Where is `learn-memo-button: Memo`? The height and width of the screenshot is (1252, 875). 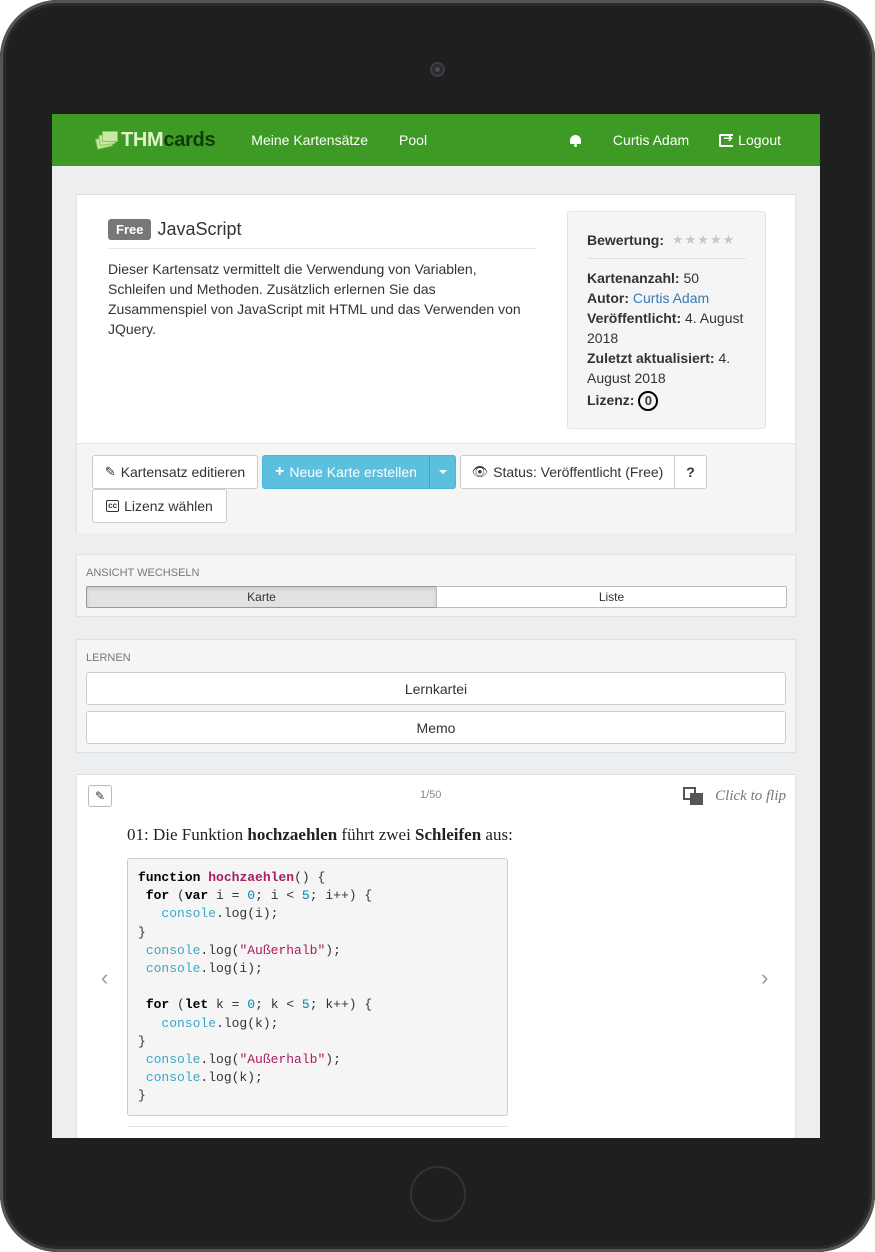 learn-memo-button: Memo is located at coordinates (436, 727).